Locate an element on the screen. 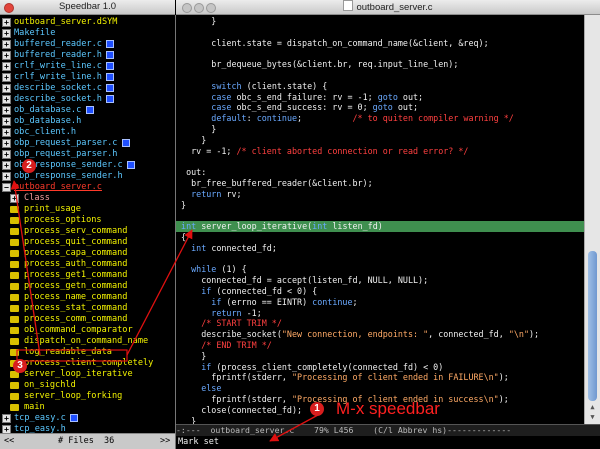  code-line: /* END TRIM */ is located at coordinates (380, 345).